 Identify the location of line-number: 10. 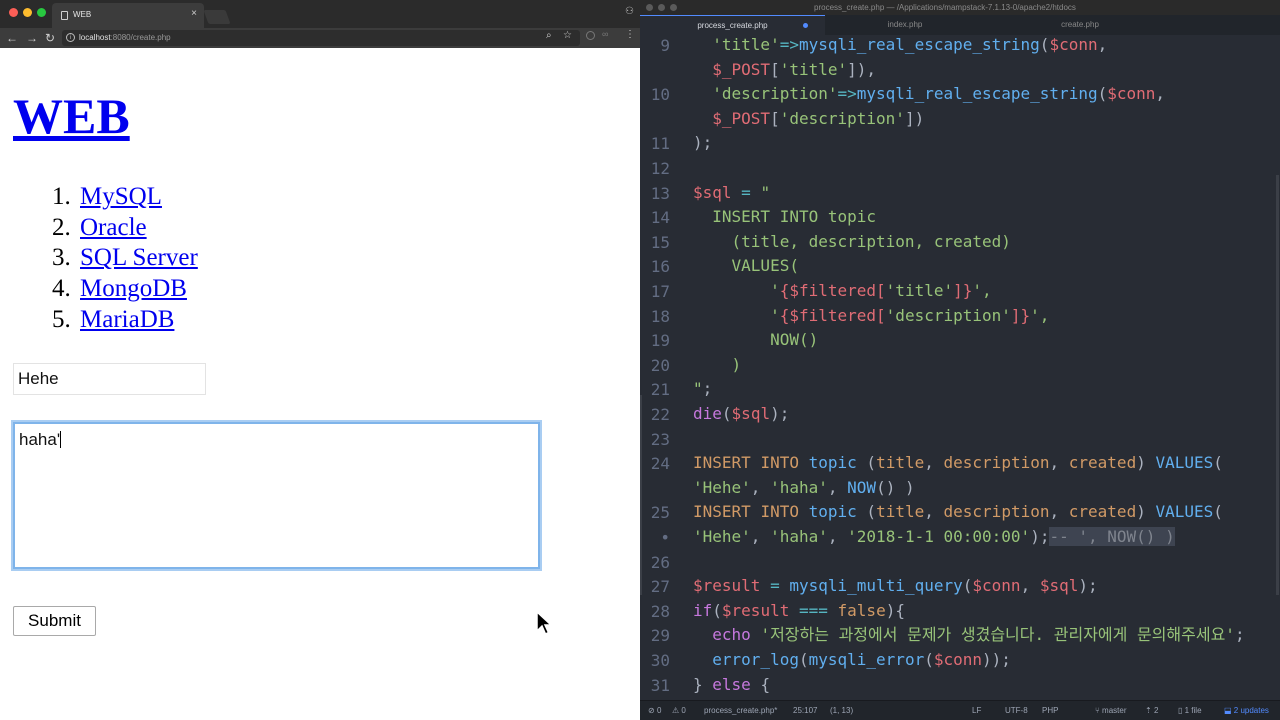
(660, 95).